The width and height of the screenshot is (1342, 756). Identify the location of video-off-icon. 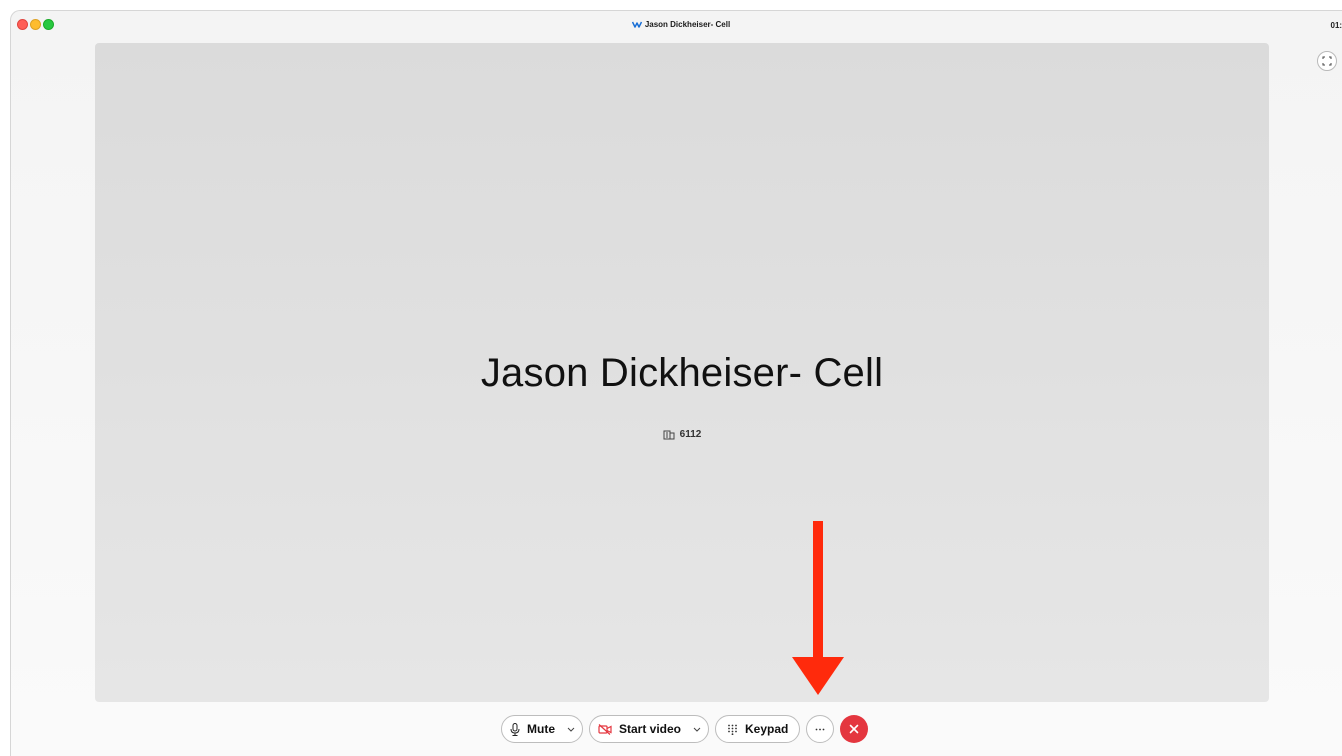
(605, 729).